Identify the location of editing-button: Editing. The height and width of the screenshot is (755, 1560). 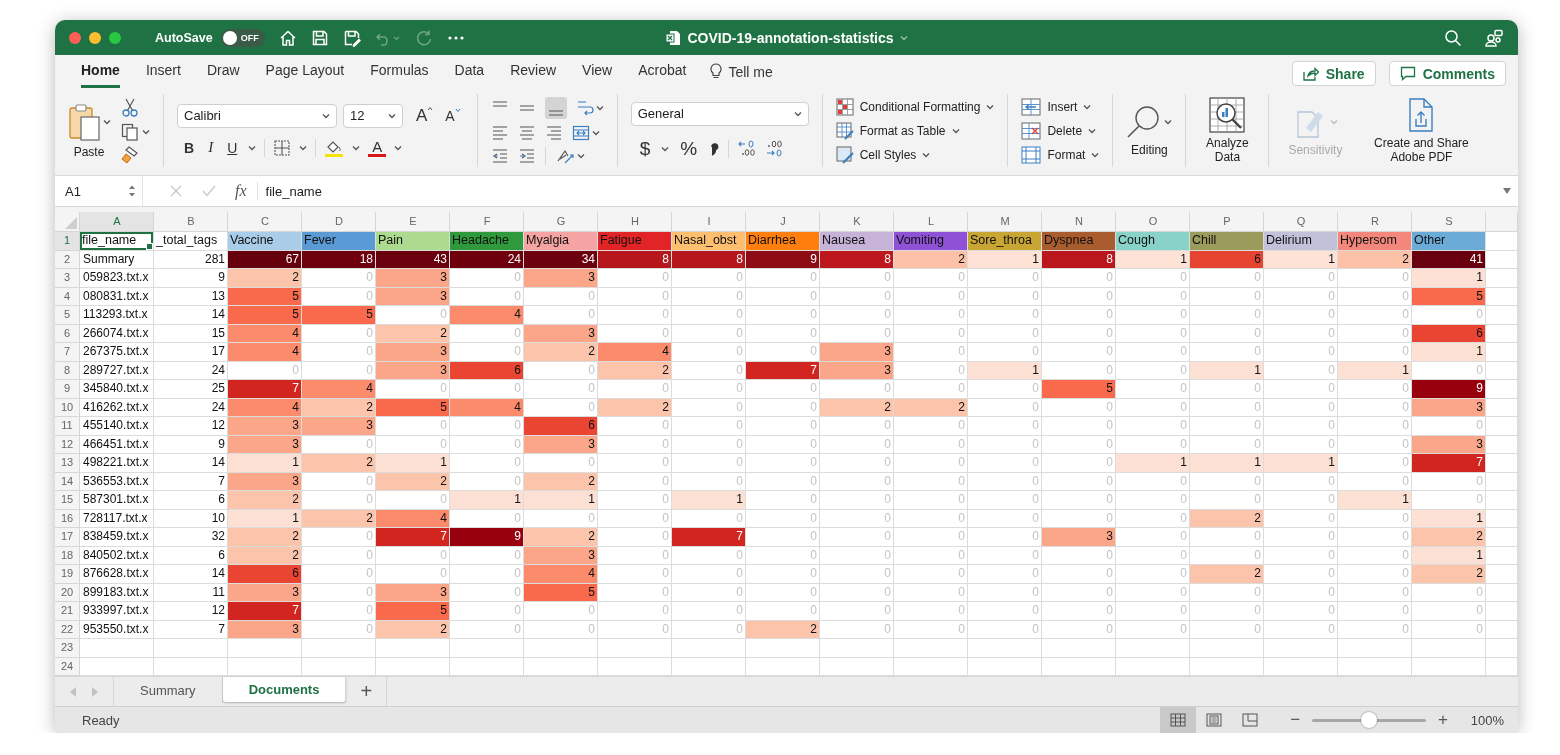
(1149, 130).